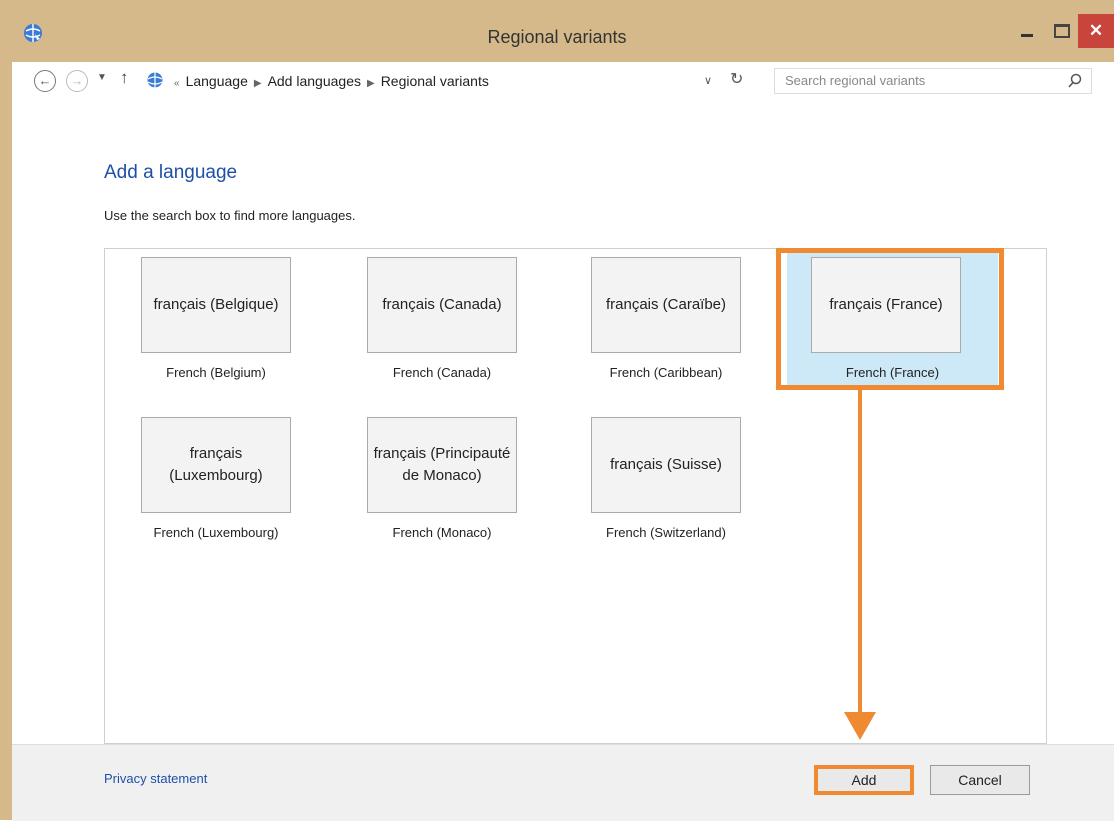 The width and height of the screenshot is (1114, 821). I want to click on breadcrumb-regional-variants: Regional variants, so click(435, 81).